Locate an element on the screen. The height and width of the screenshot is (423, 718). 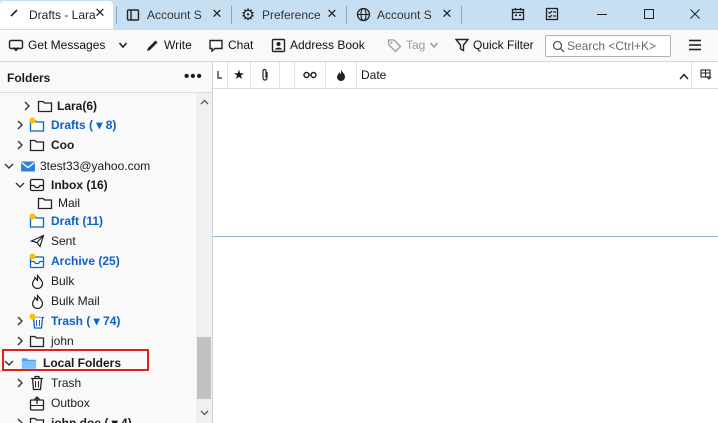
date-column-header: Date is located at coordinates (373, 75).